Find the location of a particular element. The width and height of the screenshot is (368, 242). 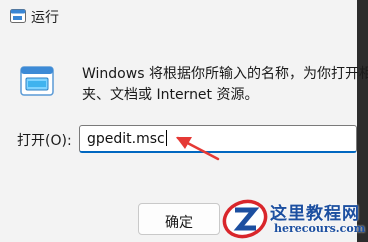

watermark-url: herecours.com is located at coordinates (320, 228).